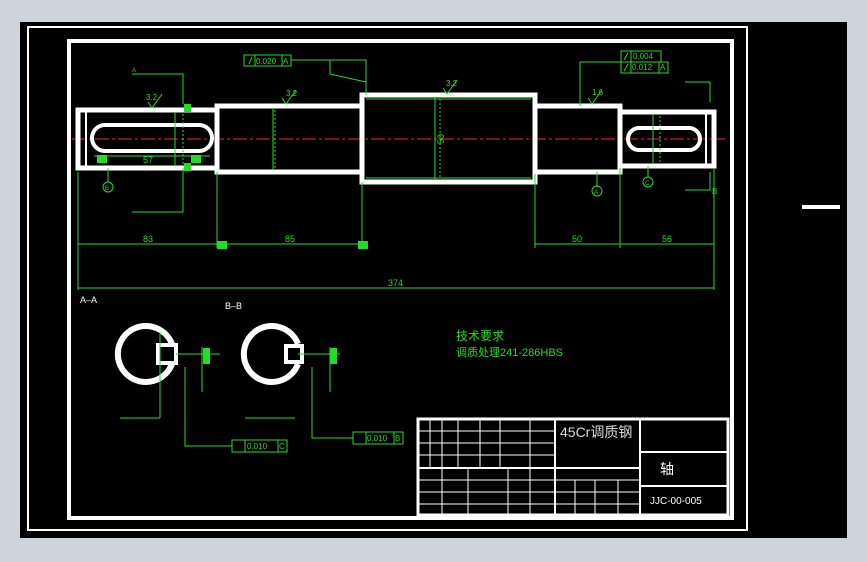 Image resolution: width=867 pixels, height=562 pixels. Describe the element at coordinates (134, 71) in the screenshot. I see `section-marker-a: A` at that location.